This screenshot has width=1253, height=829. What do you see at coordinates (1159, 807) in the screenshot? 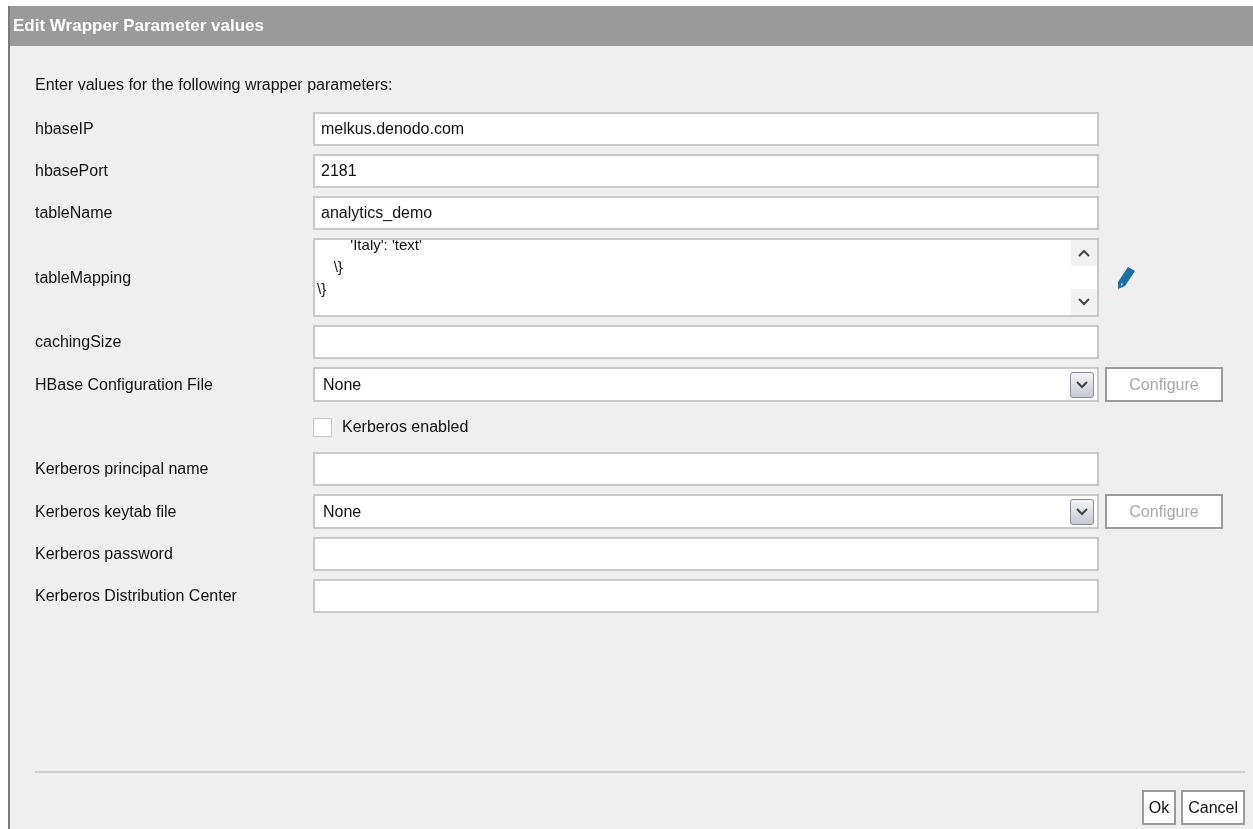
I see `ok-button: Ok` at bounding box center [1159, 807].